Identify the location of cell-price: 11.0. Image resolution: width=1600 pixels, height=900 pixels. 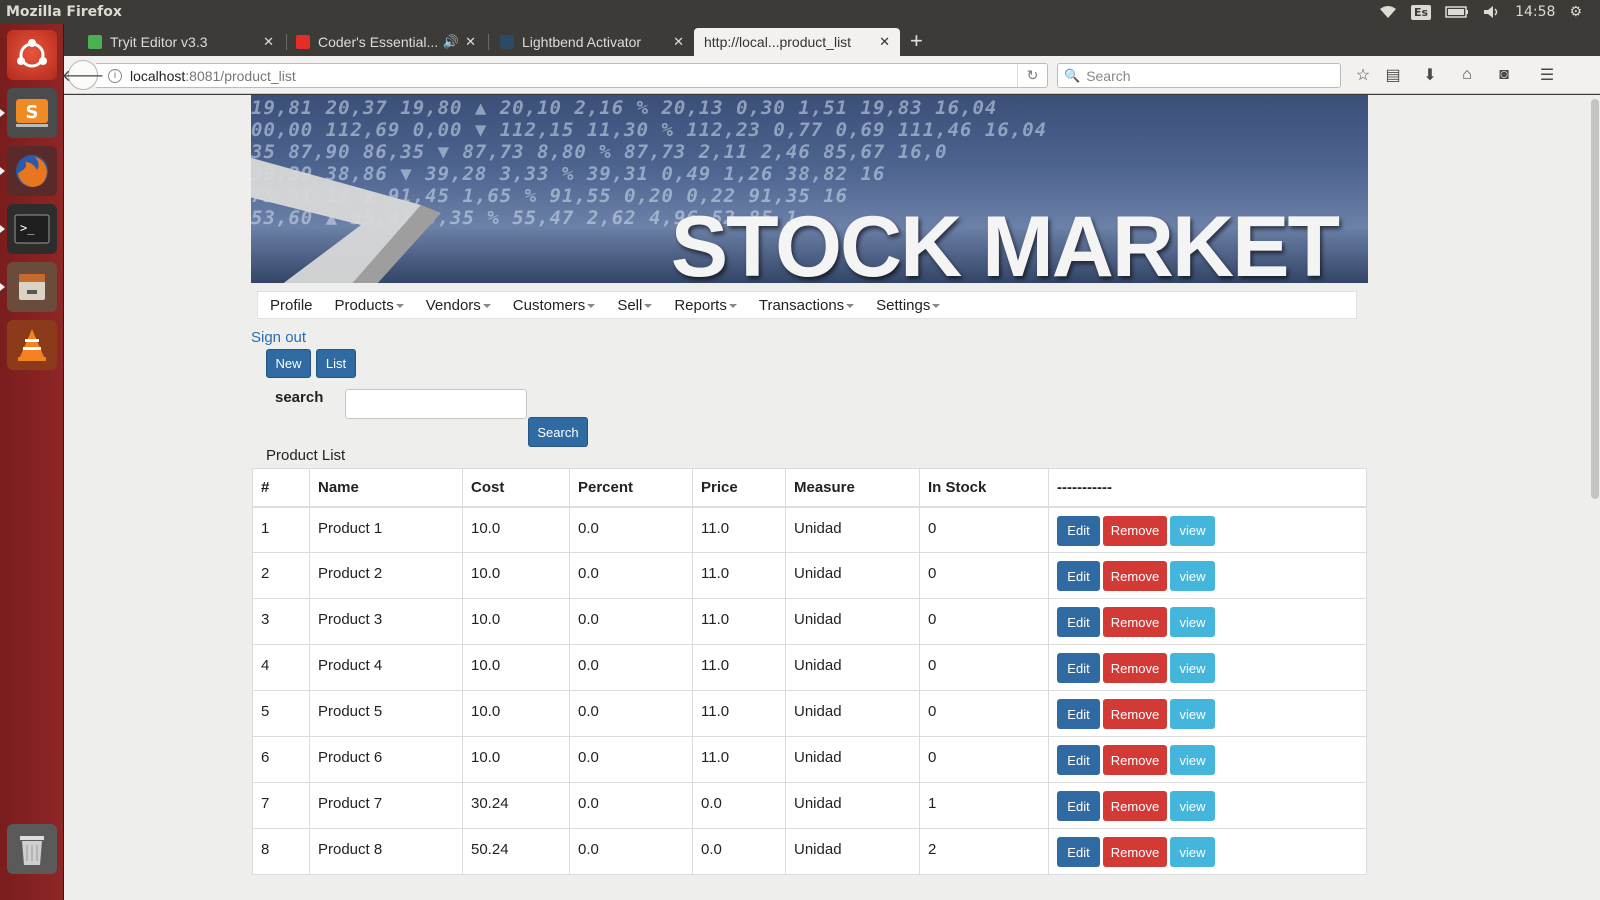
(739, 667).